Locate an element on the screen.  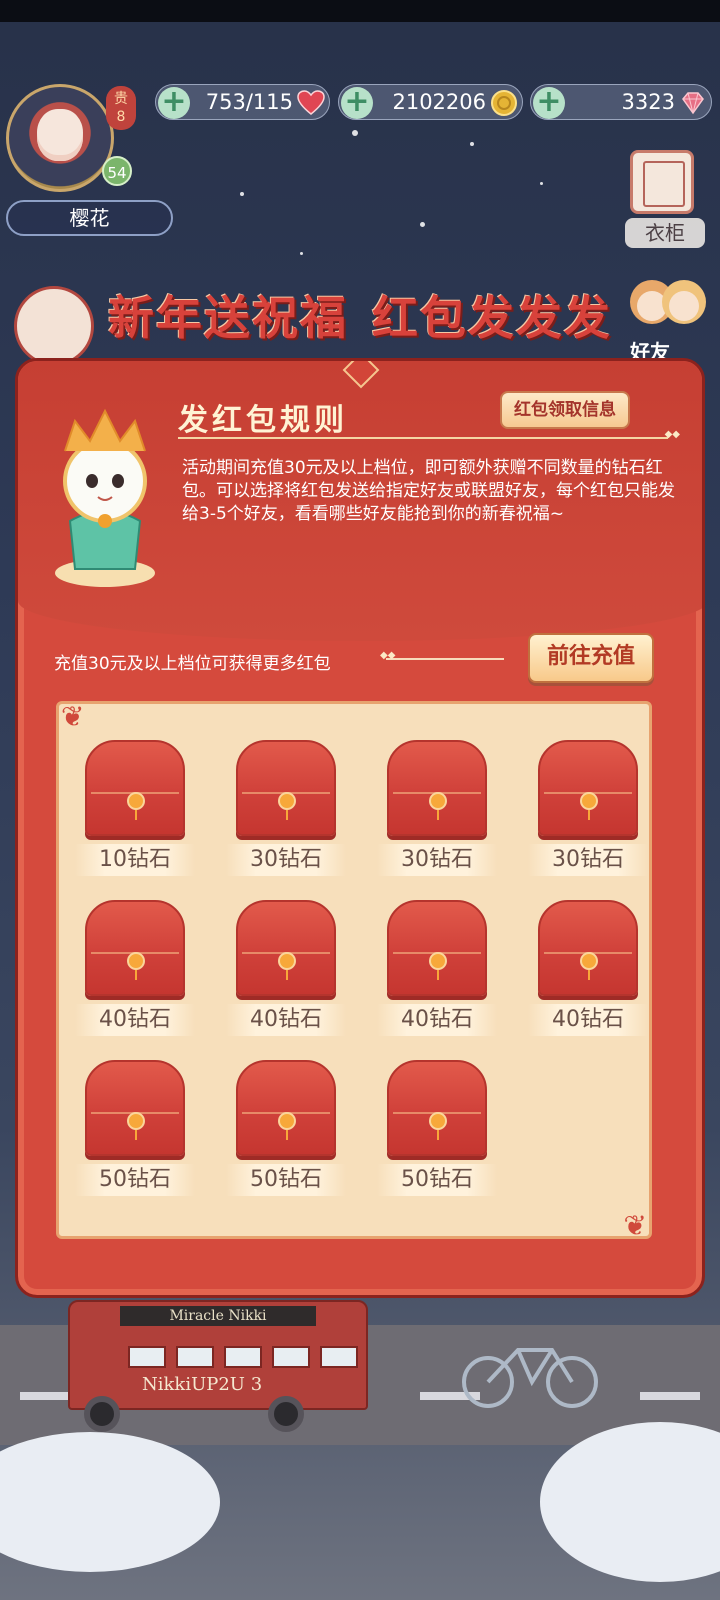
vip-badge: 贵 8 is located at coordinates (121, 108).